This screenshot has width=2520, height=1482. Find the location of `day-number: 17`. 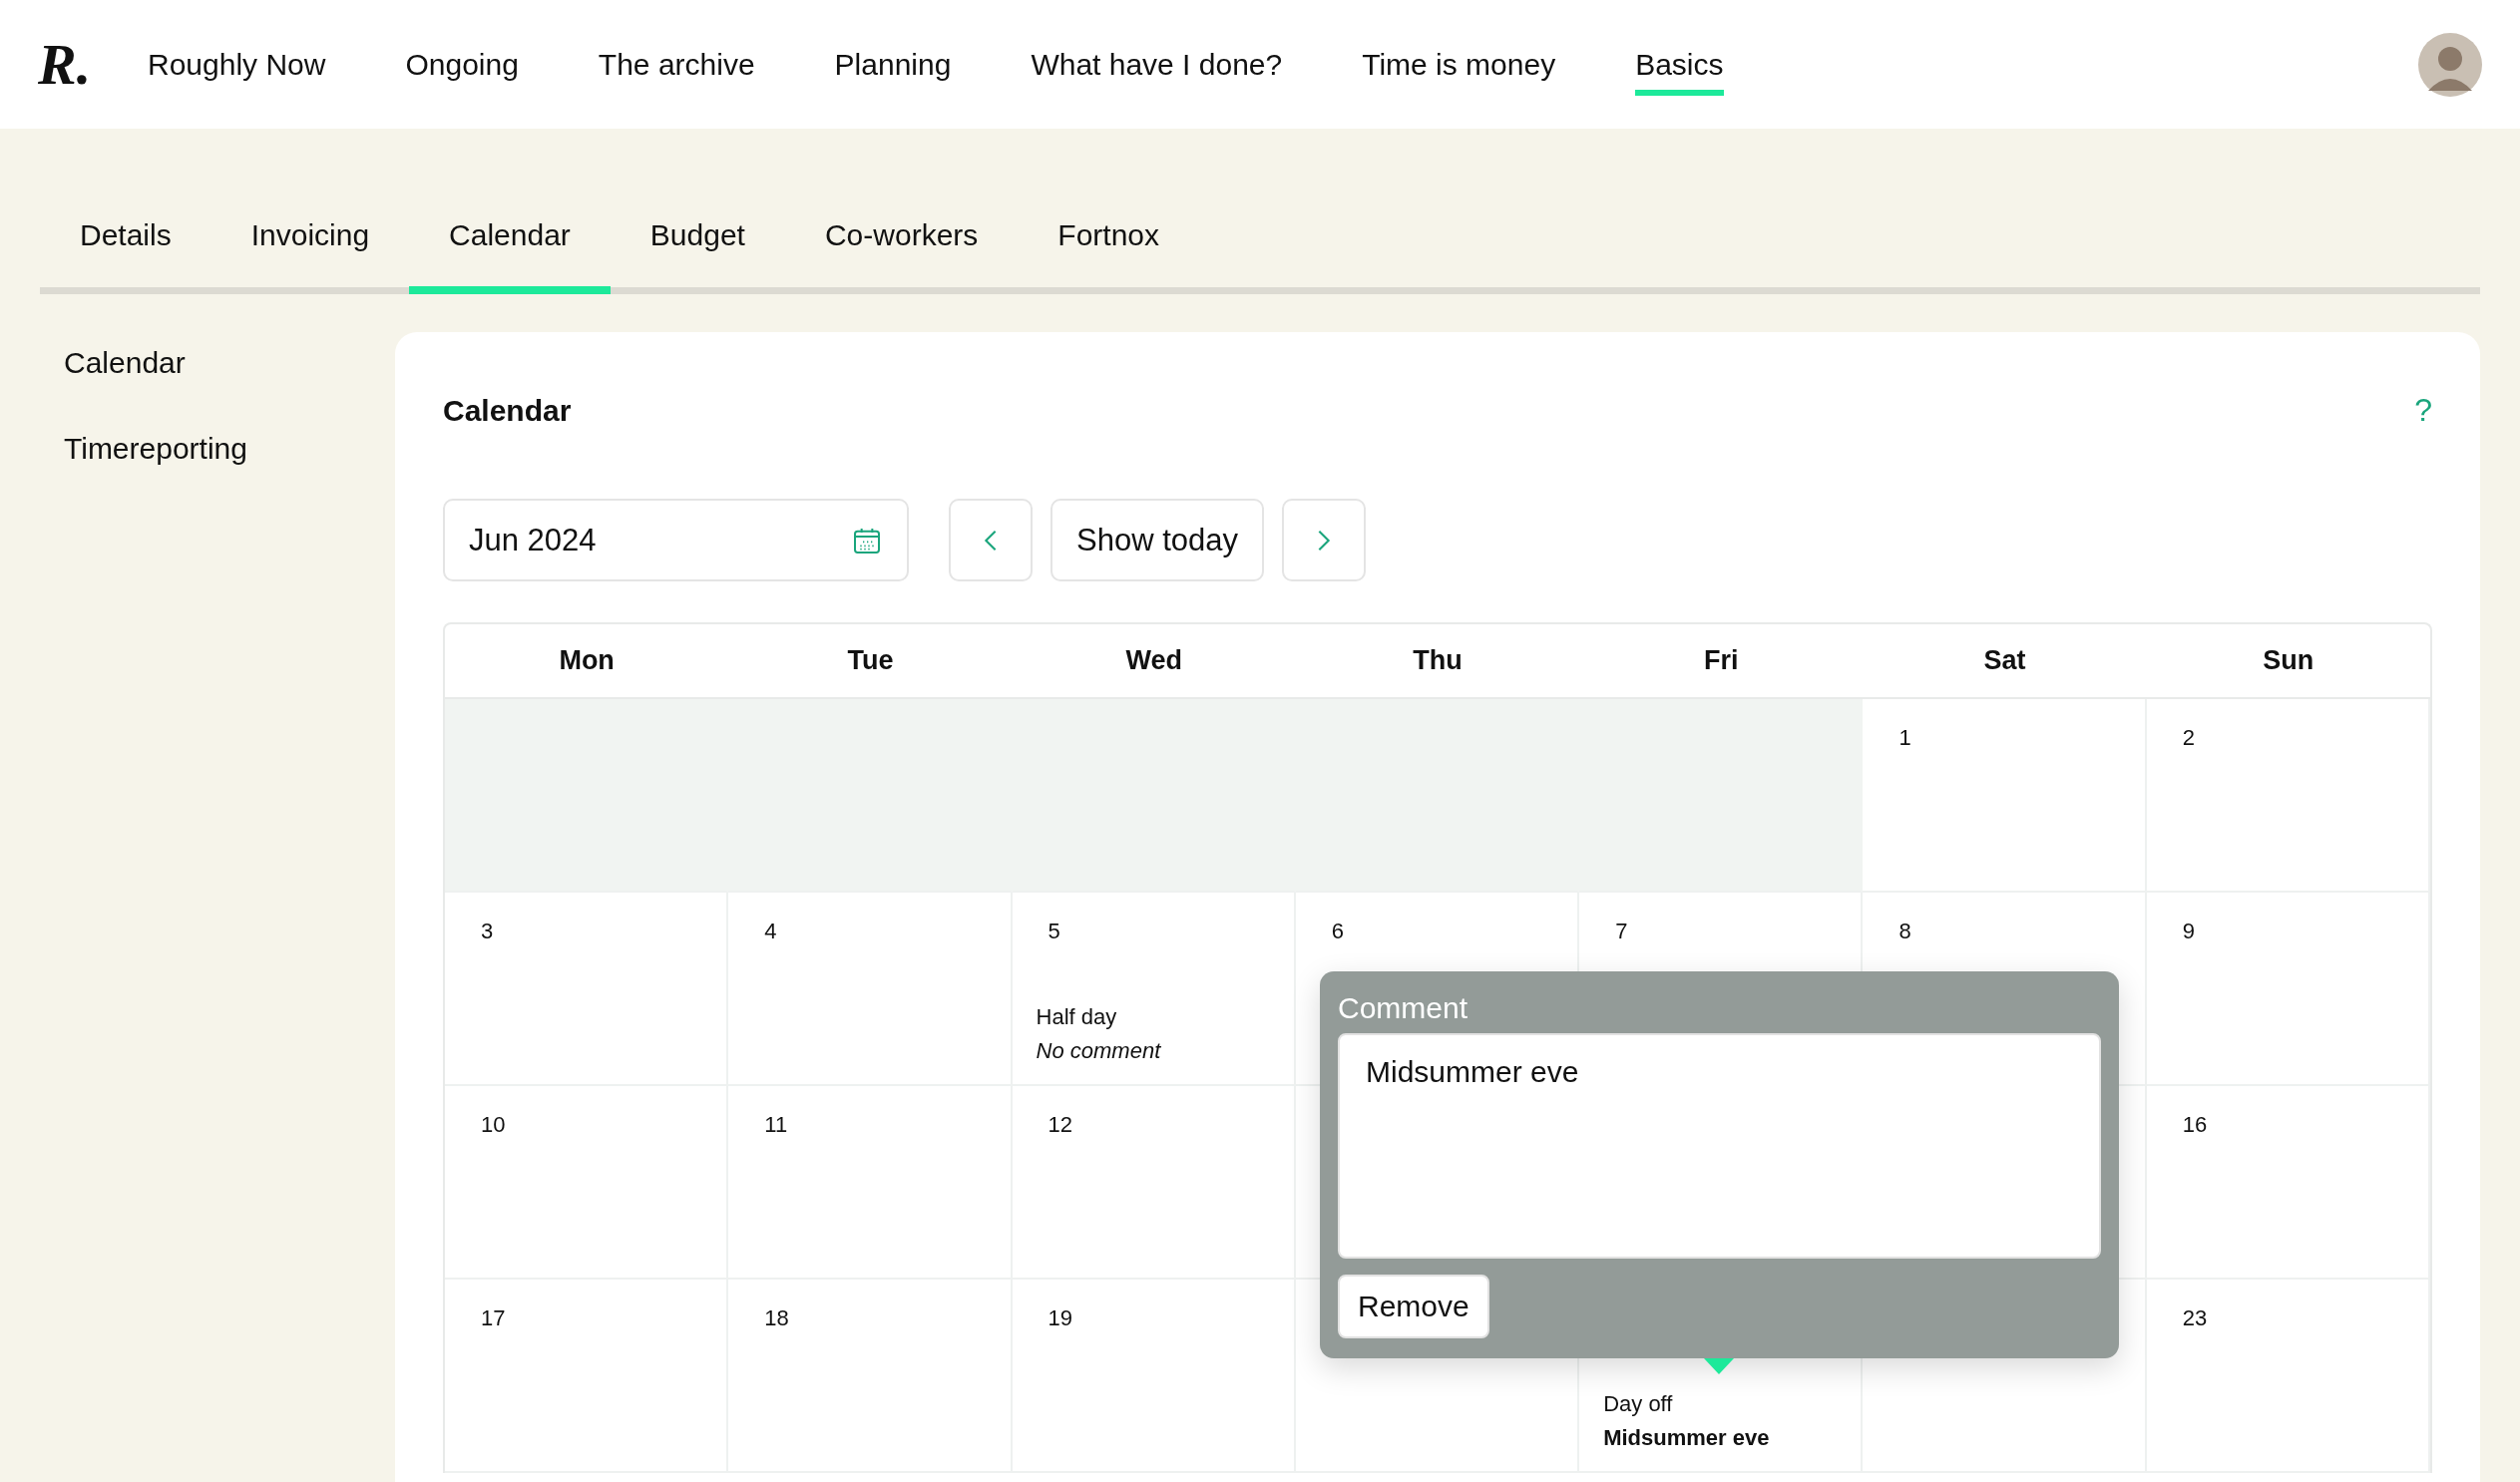

day-number: 17 is located at coordinates (493, 1318).